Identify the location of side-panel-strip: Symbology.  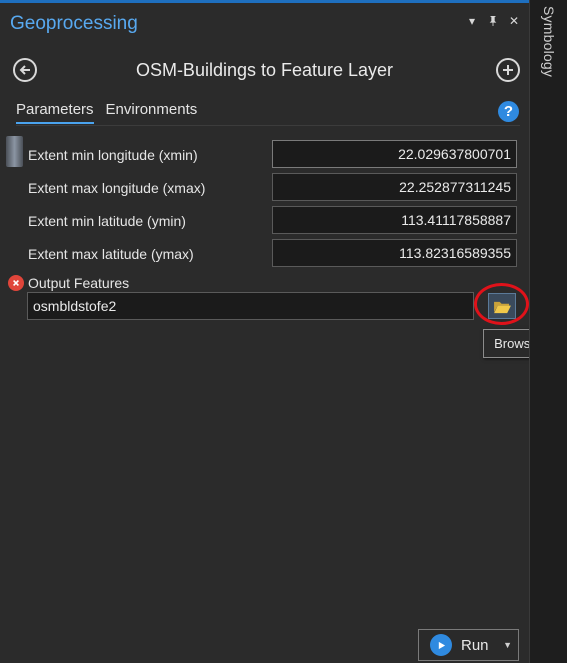
(548, 331).